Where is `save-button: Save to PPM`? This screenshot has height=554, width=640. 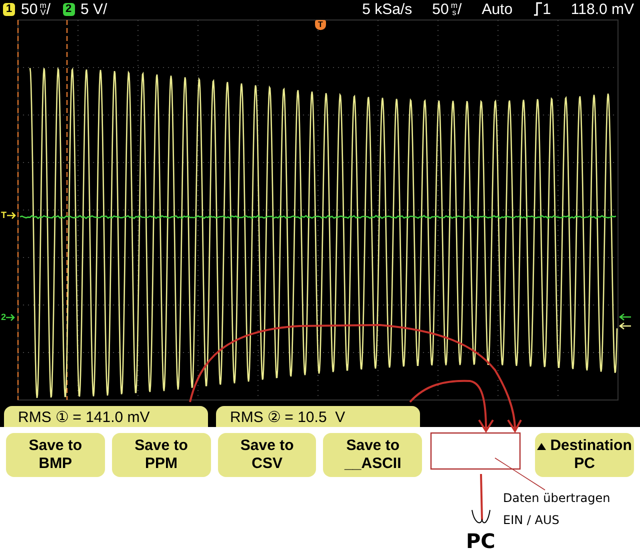
save-button: Save to PPM is located at coordinates (161, 455).